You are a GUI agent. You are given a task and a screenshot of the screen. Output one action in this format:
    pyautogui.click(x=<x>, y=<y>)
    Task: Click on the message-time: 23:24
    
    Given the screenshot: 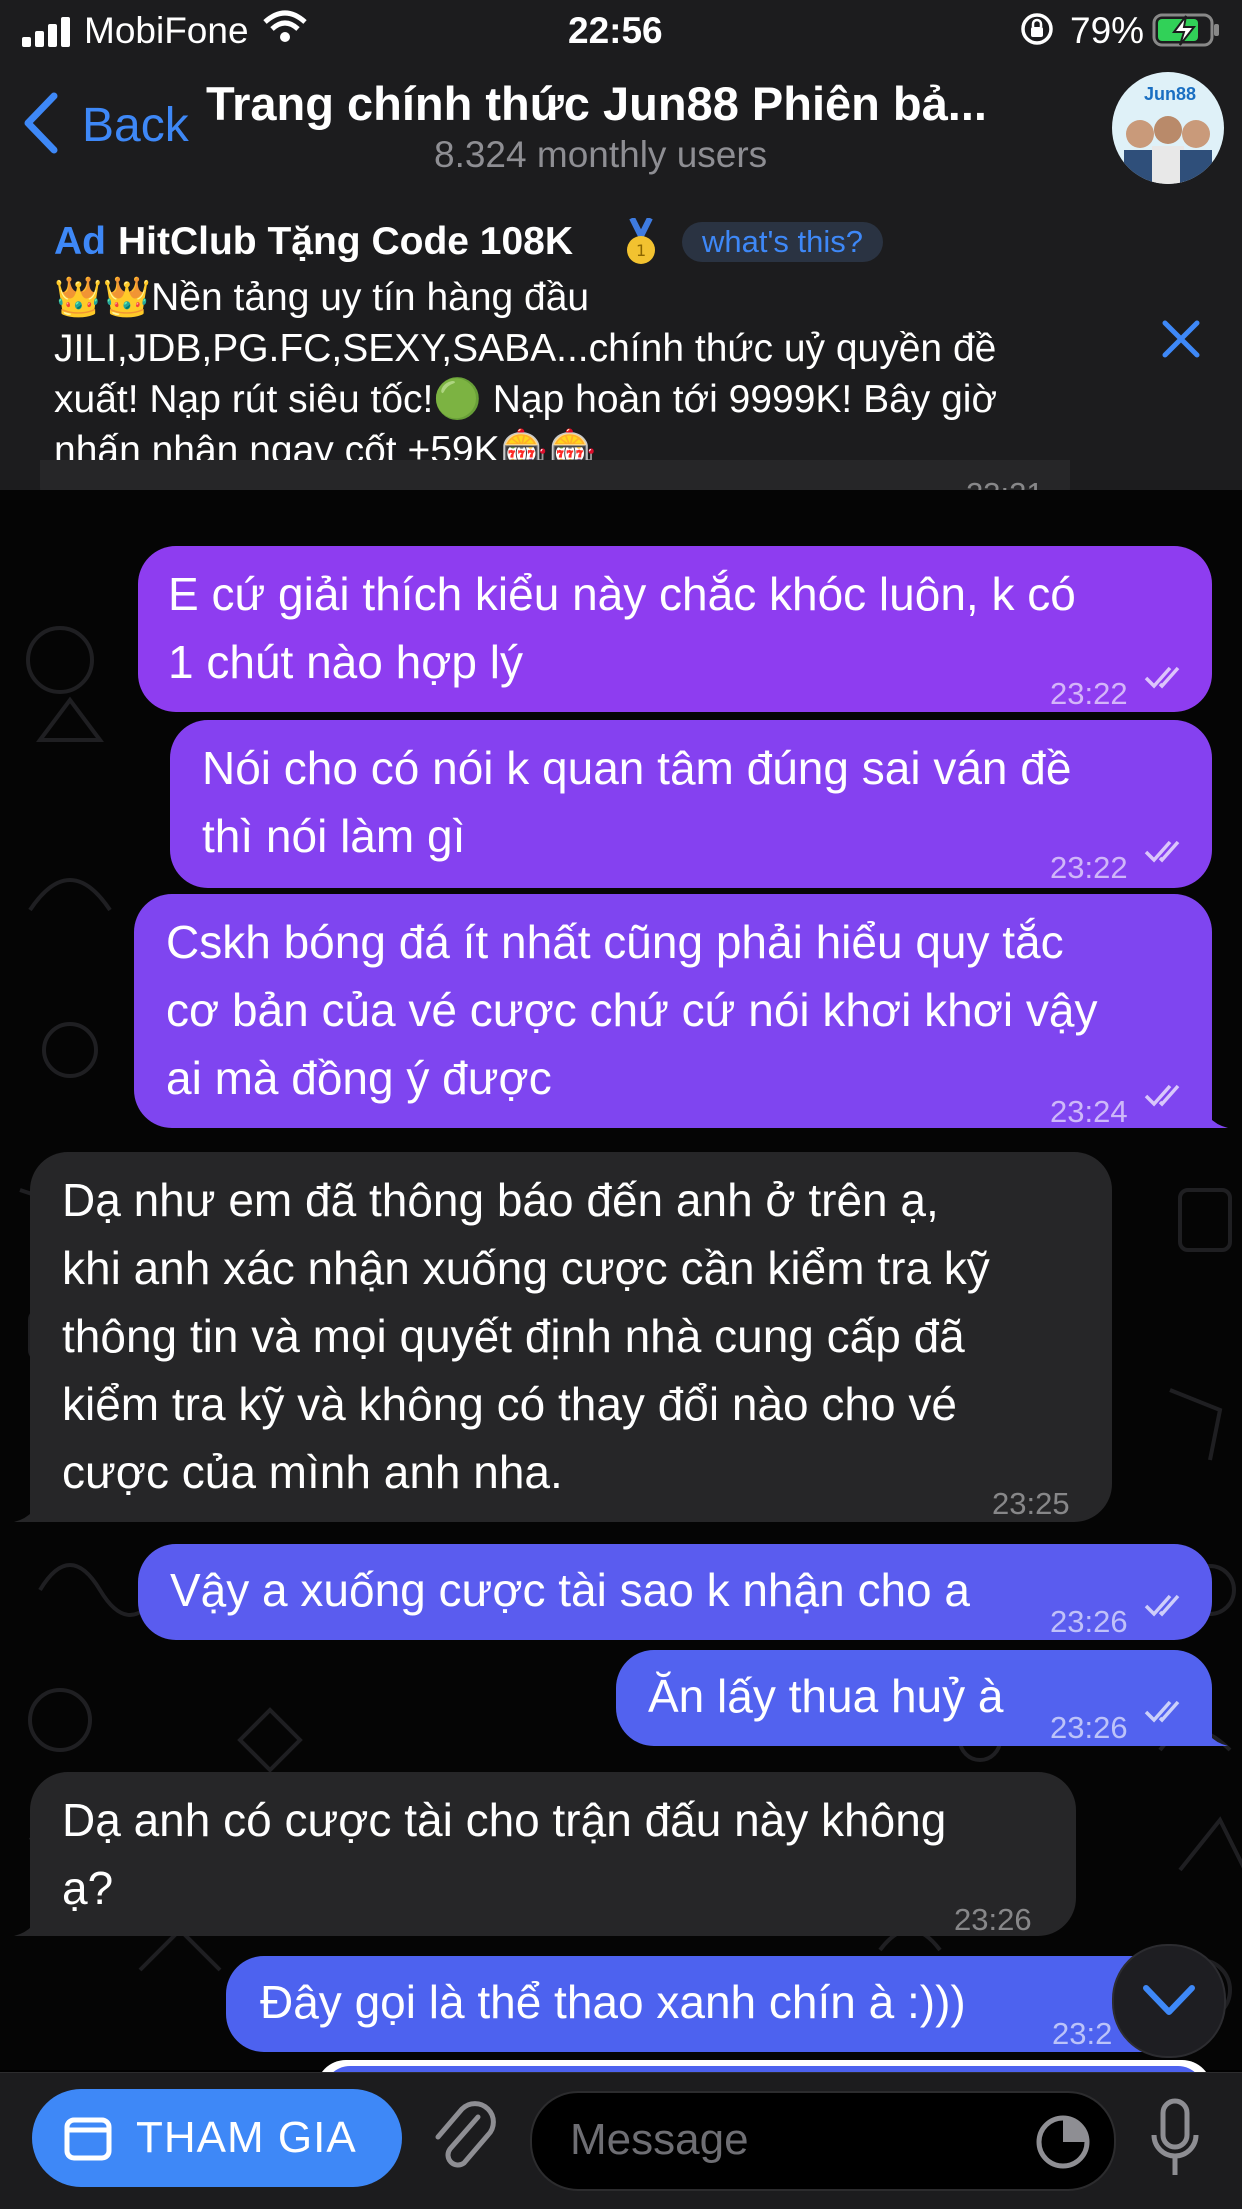 What is the action you would take?
    pyautogui.click(x=1089, y=1111)
    